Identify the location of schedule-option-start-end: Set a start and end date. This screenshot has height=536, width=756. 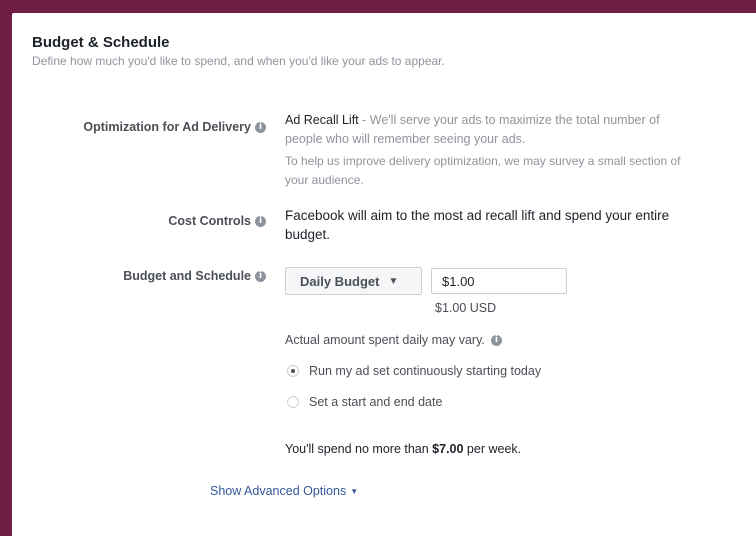
(364, 402).